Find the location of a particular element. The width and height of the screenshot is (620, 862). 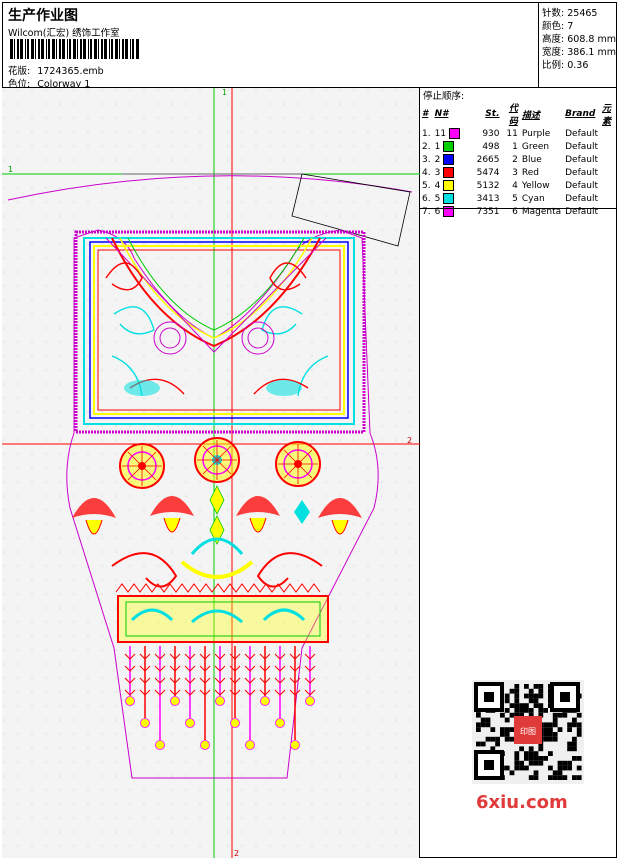

table-row: 3. 2 2665 2 Blue Default is located at coordinates (518, 159).